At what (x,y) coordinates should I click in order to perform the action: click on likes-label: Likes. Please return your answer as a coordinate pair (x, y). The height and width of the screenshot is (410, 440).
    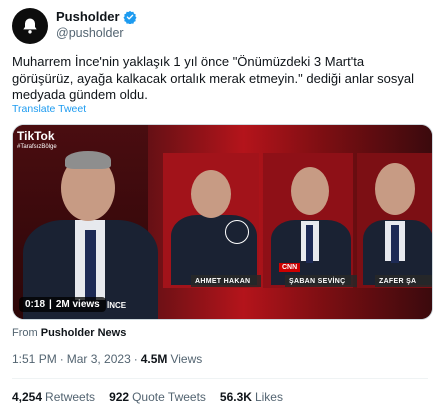
    Looking at the image, I should click on (268, 397).